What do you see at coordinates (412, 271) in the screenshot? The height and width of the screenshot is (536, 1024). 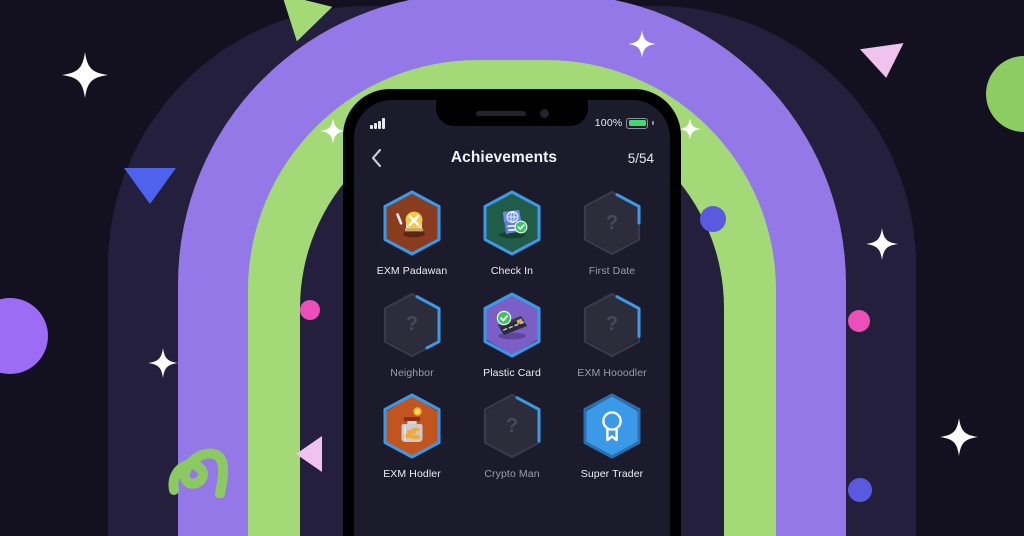 I see `achievement-label: EXM Padawan` at bounding box center [412, 271].